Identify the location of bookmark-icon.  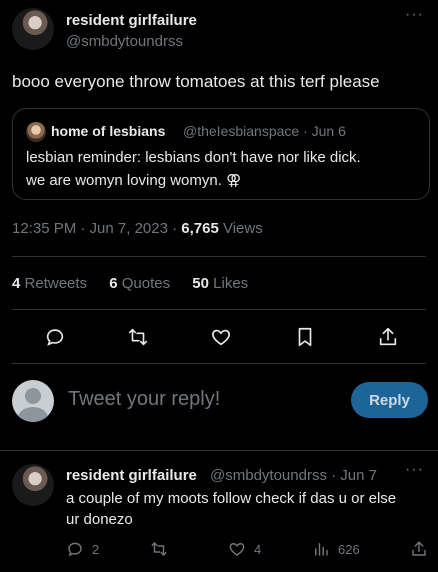
(305, 337).